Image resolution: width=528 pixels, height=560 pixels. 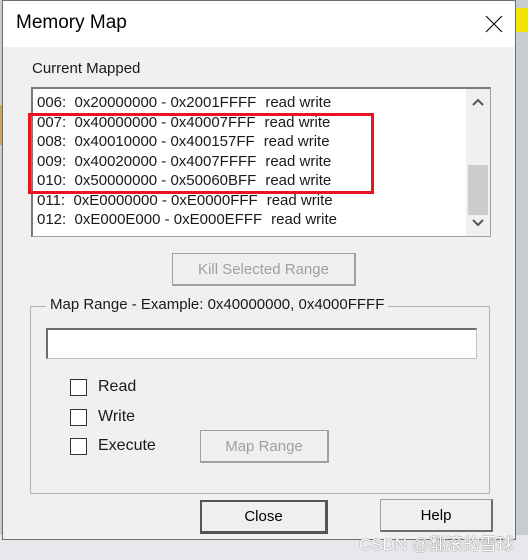 What do you see at coordinates (52, 122) in the screenshot?
I see `item-index: 007:` at bounding box center [52, 122].